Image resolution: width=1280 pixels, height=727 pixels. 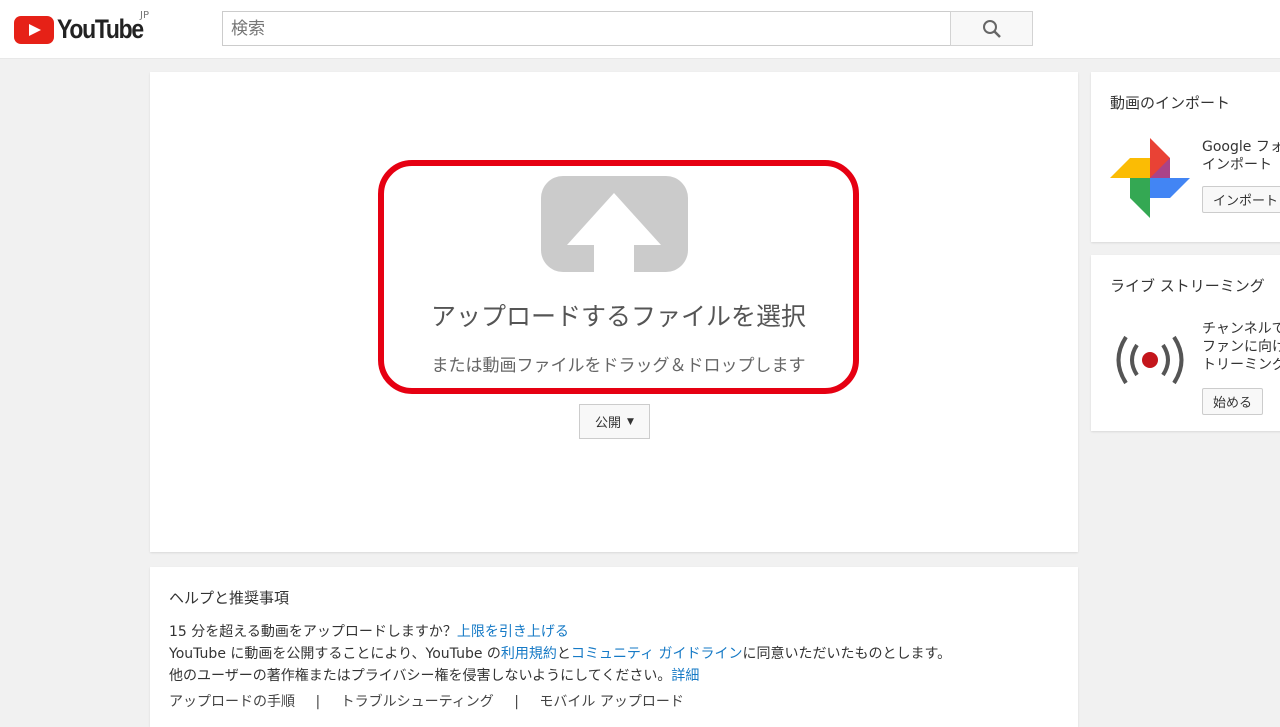 What do you see at coordinates (1185, 343) in the screenshot?
I see `live-streaming-card: ライブ ストリーミング チャンネルで ファンに向け トリーミング 始める` at bounding box center [1185, 343].